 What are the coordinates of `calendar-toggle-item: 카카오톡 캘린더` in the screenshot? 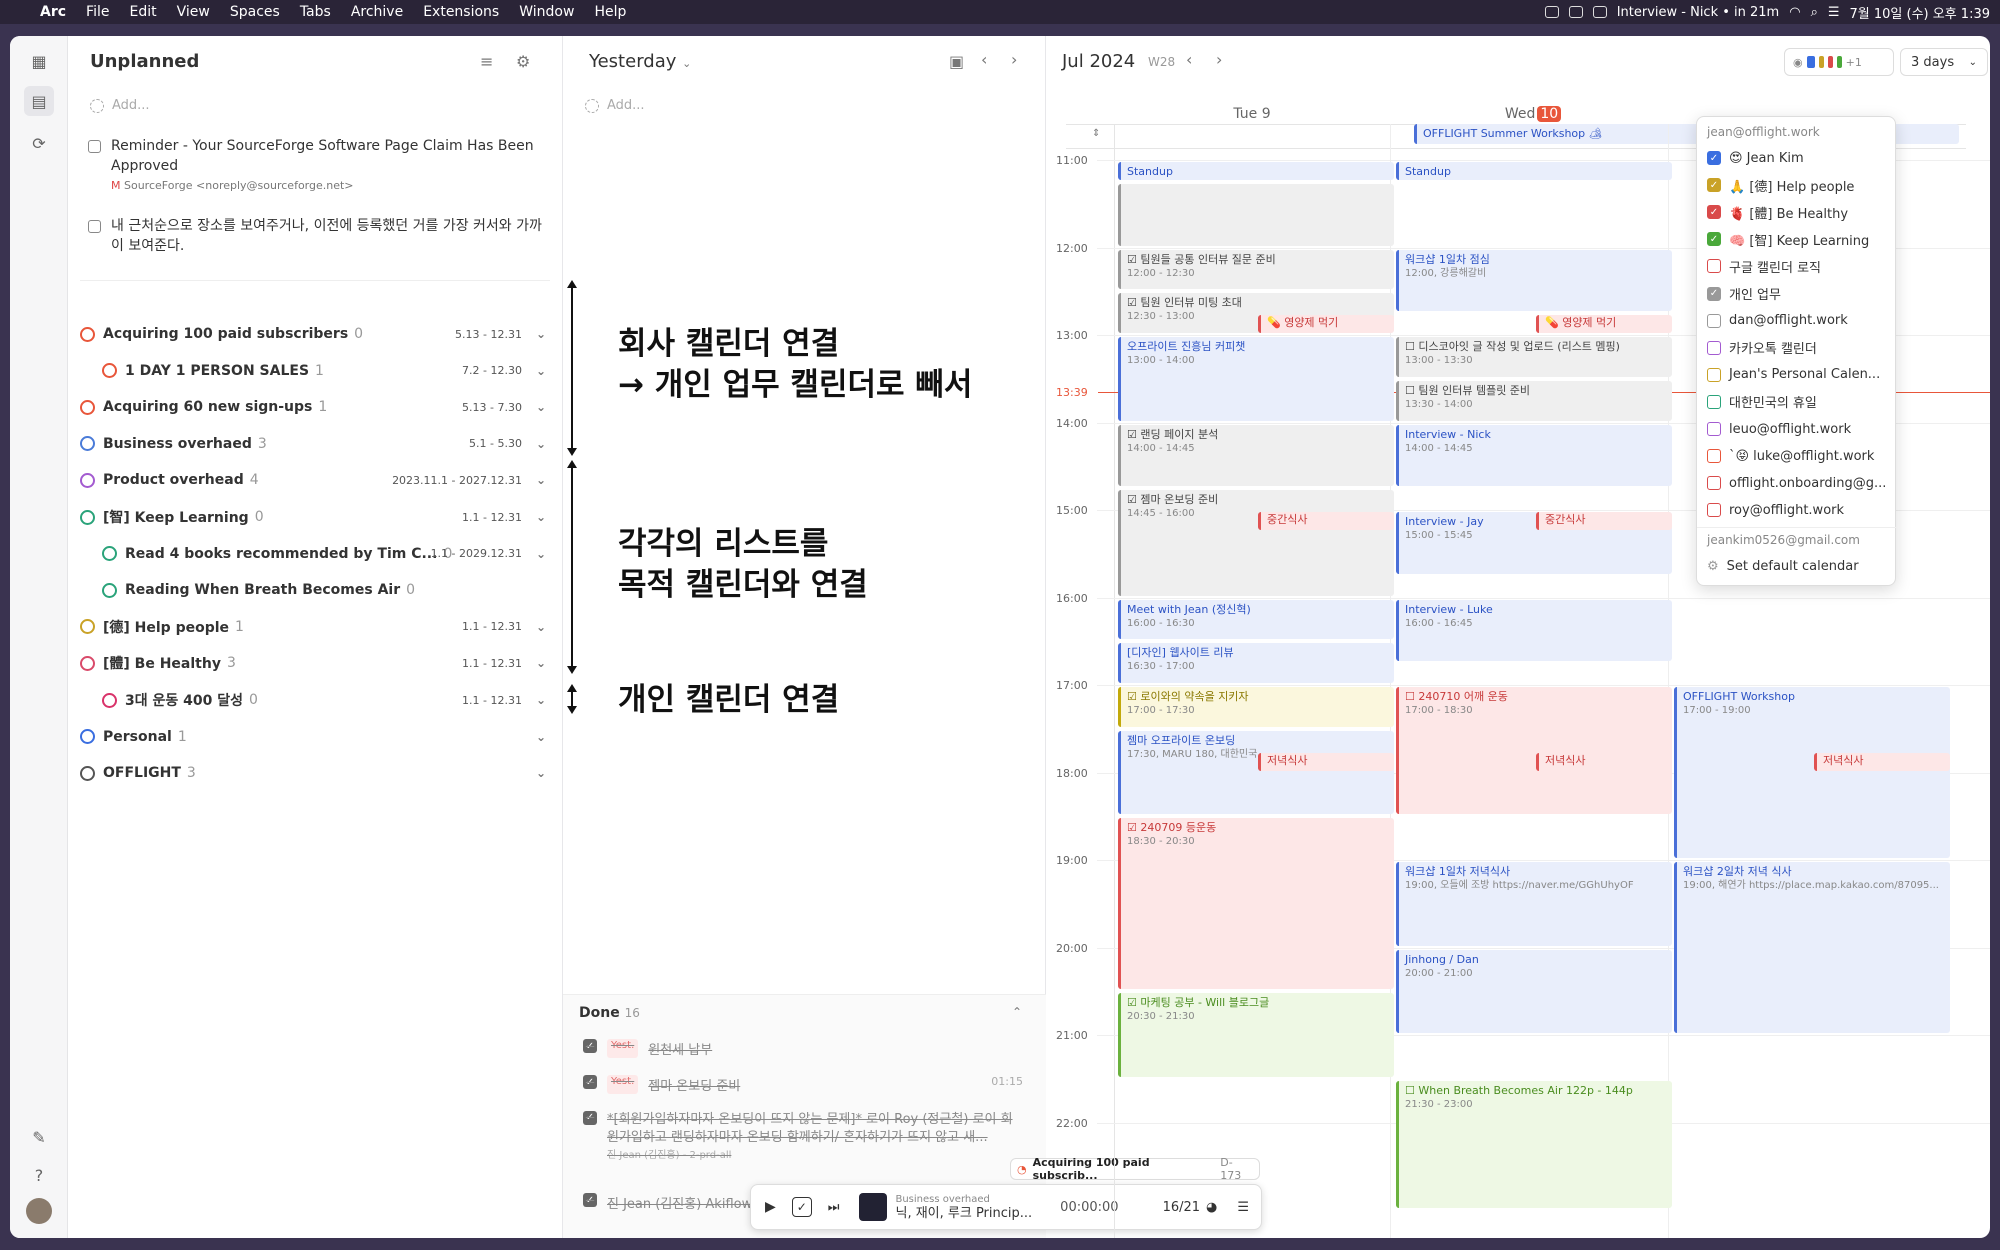 It's located at (1797, 348).